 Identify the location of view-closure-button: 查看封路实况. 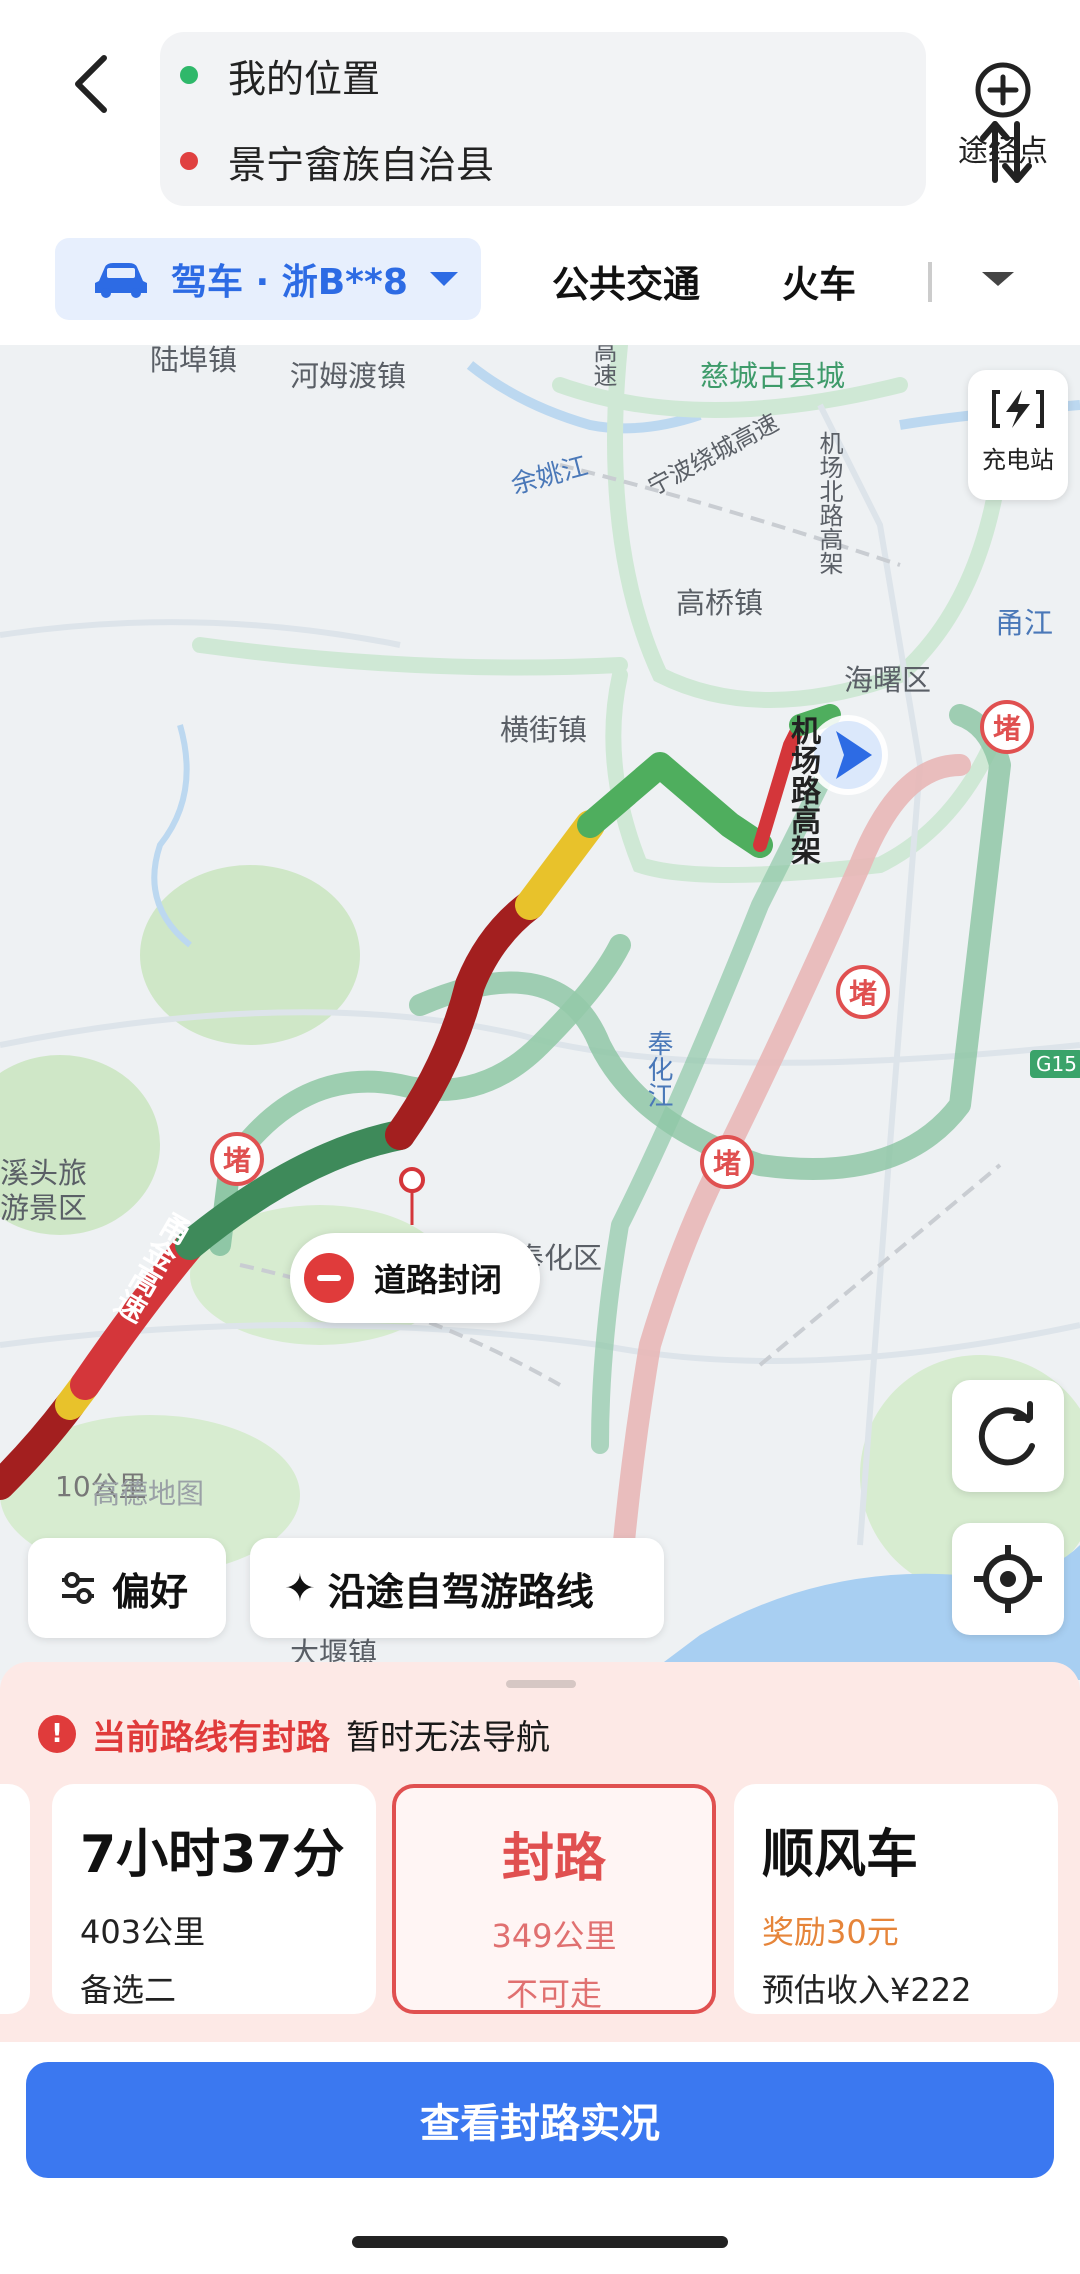
(540, 2120).